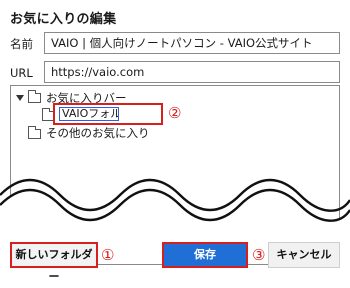 This screenshot has width=350, height=288. Describe the element at coordinates (63, 19) in the screenshot. I see `dialog-title: お気に入りの編集` at that location.